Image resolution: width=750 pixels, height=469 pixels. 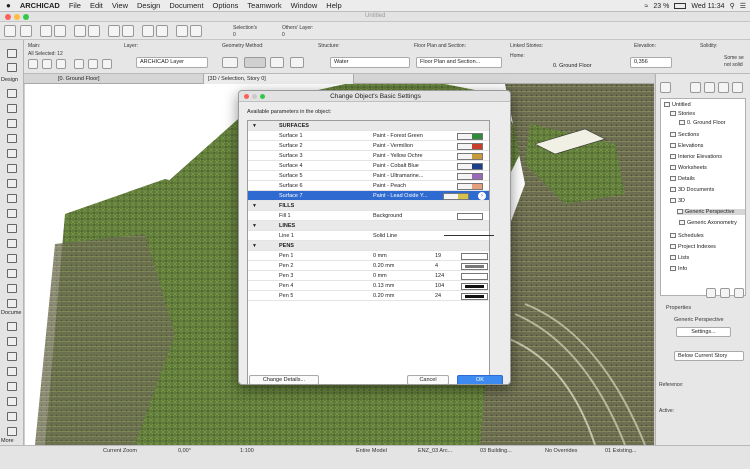 What do you see at coordinates (262, 96) in the screenshot?
I see `dialog-zoom-button` at bounding box center [262, 96].